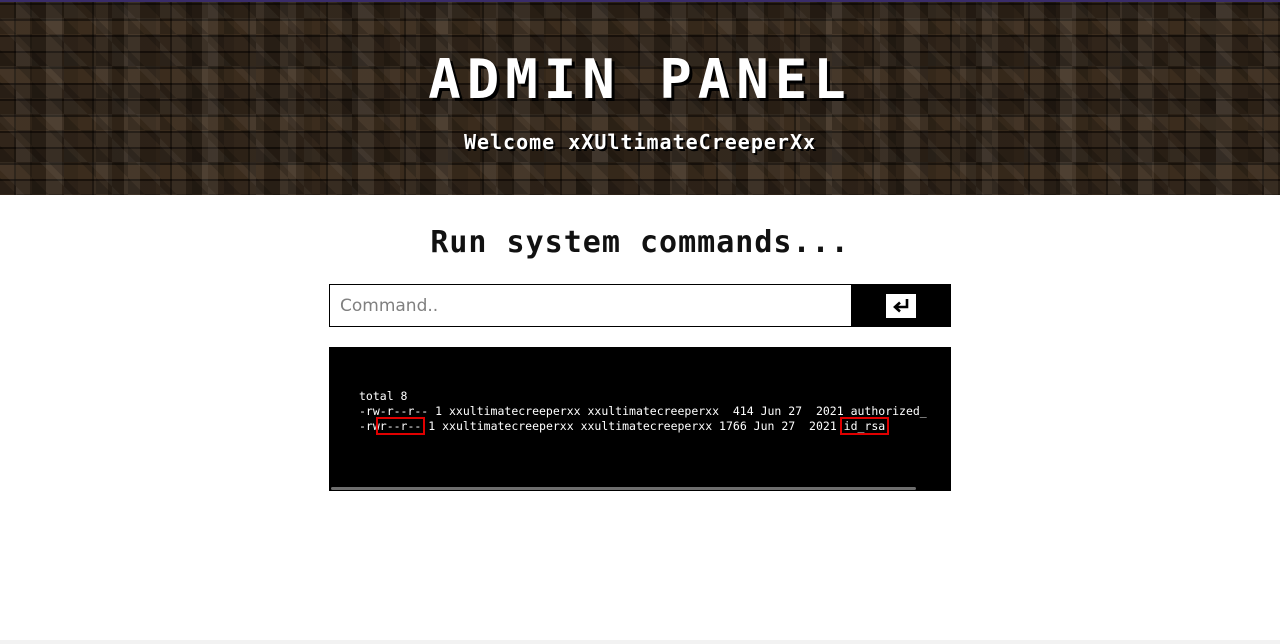  Describe the element at coordinates (640, 142) in the screenshot. I see `welcome-message: Welcome xXUltimateCreeperXx` at that location.